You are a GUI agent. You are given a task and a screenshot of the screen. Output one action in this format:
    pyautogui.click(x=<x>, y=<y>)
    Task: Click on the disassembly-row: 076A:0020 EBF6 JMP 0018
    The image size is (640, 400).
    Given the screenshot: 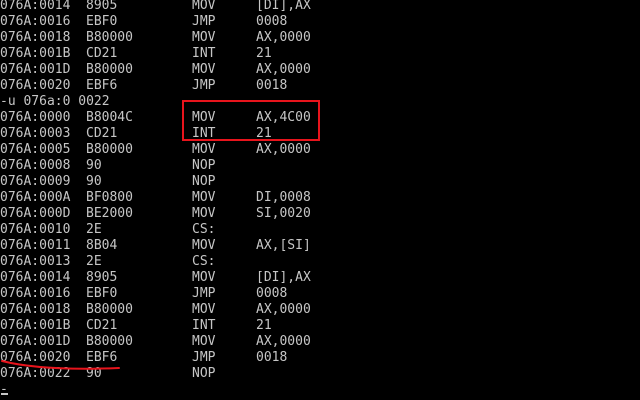 What is the action you would take?
    pyautogui.click(x=320, y=86)
    